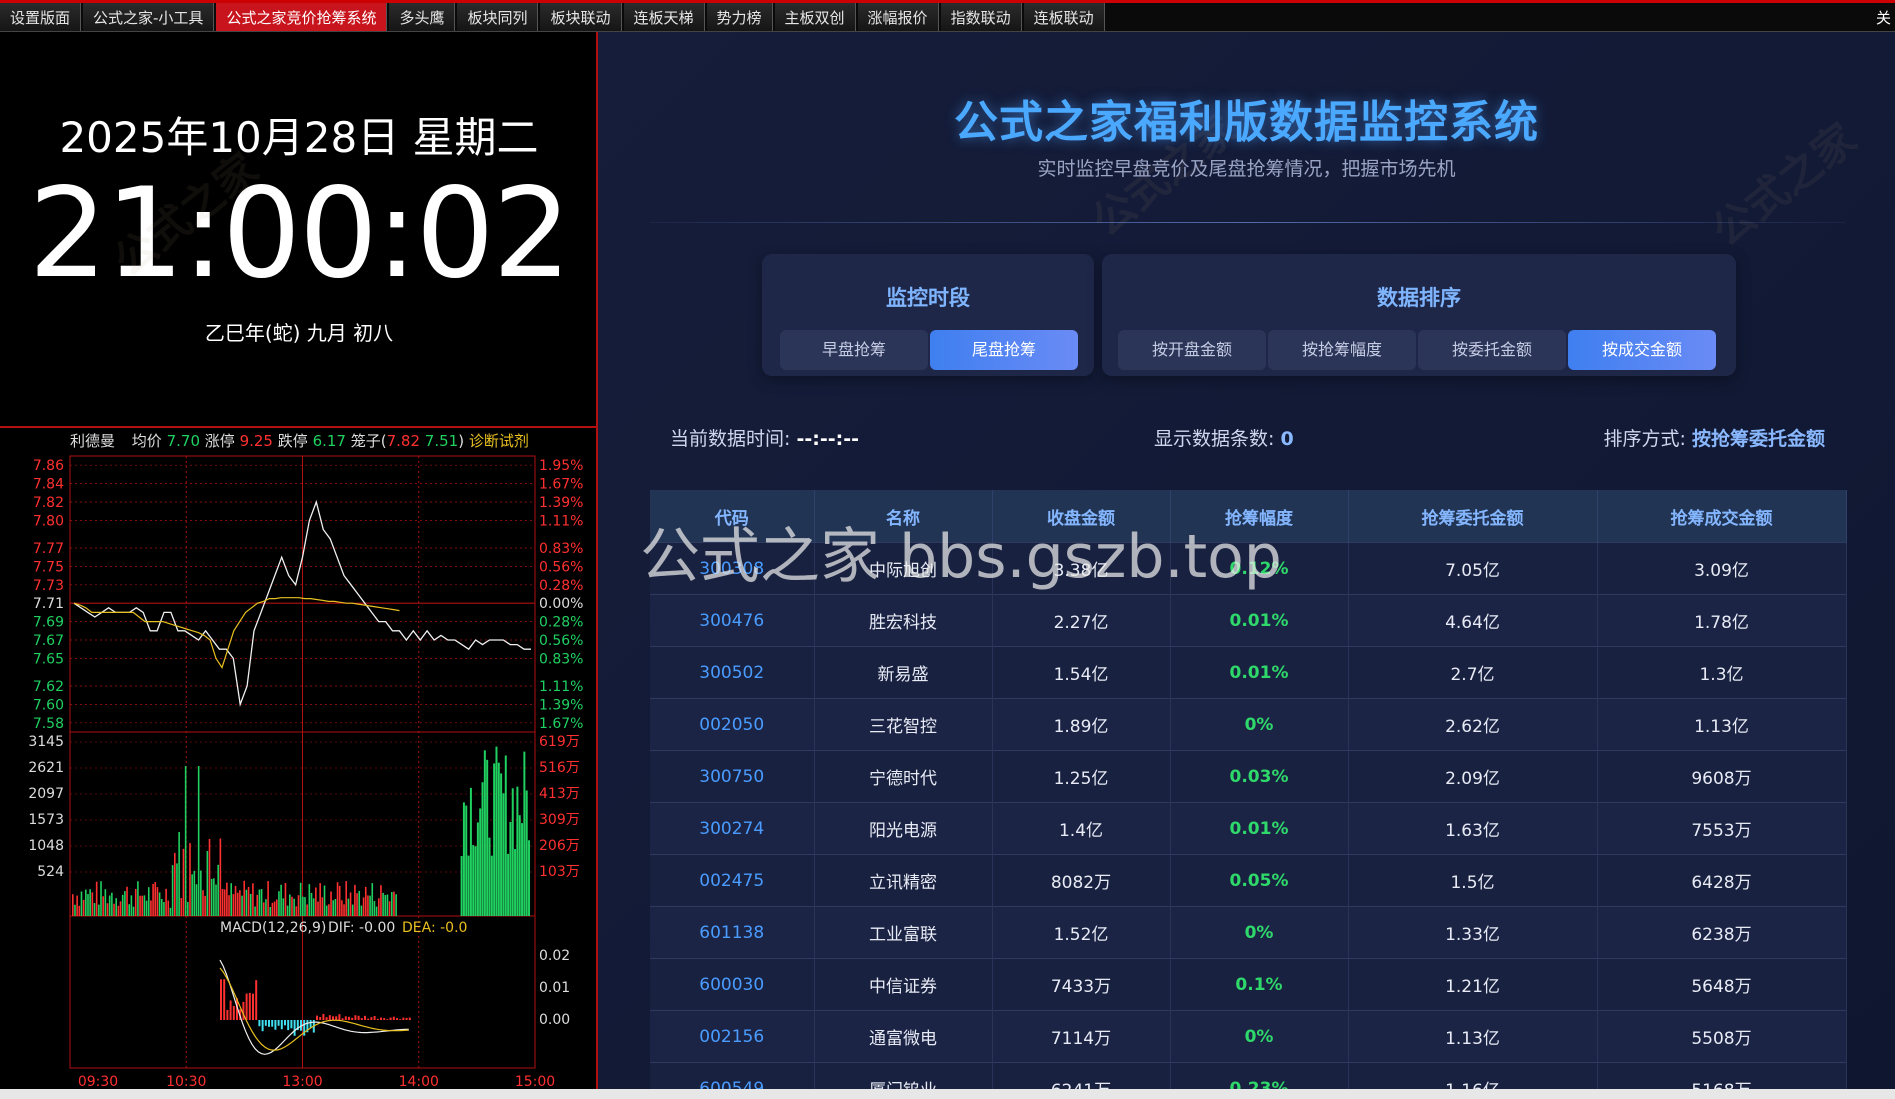 The height and width of the screenshot is (1099, 1895). Describe the element at coordinates (48, 705) in the screenshot. I see `price-tick-label: 7.60` at that location.